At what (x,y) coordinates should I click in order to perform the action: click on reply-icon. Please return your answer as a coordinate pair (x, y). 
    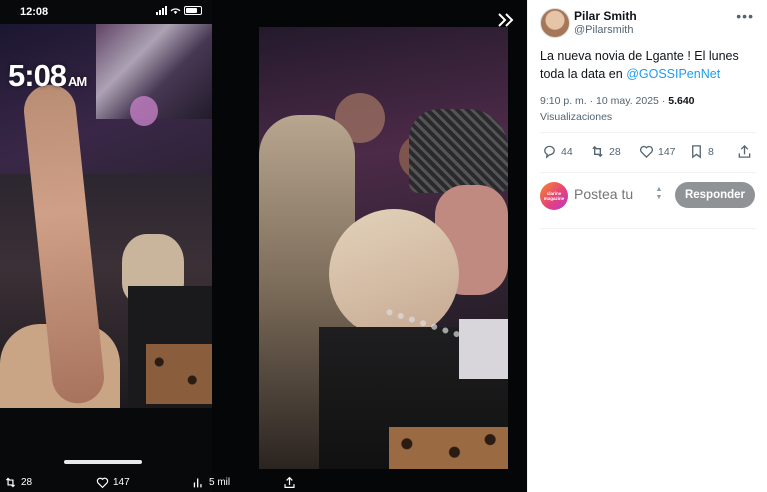
    Looking at the image, I should click on (549, 152).